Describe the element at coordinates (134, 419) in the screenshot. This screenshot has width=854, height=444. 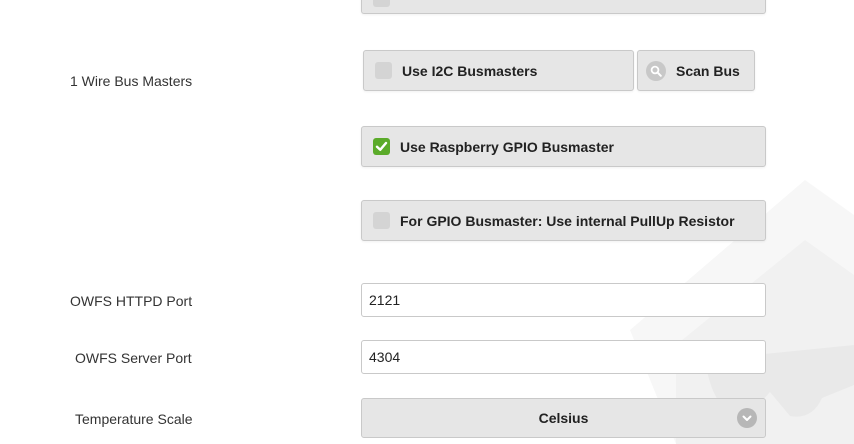
I see `label-temperature-scale: Temperature Scale` at that location.